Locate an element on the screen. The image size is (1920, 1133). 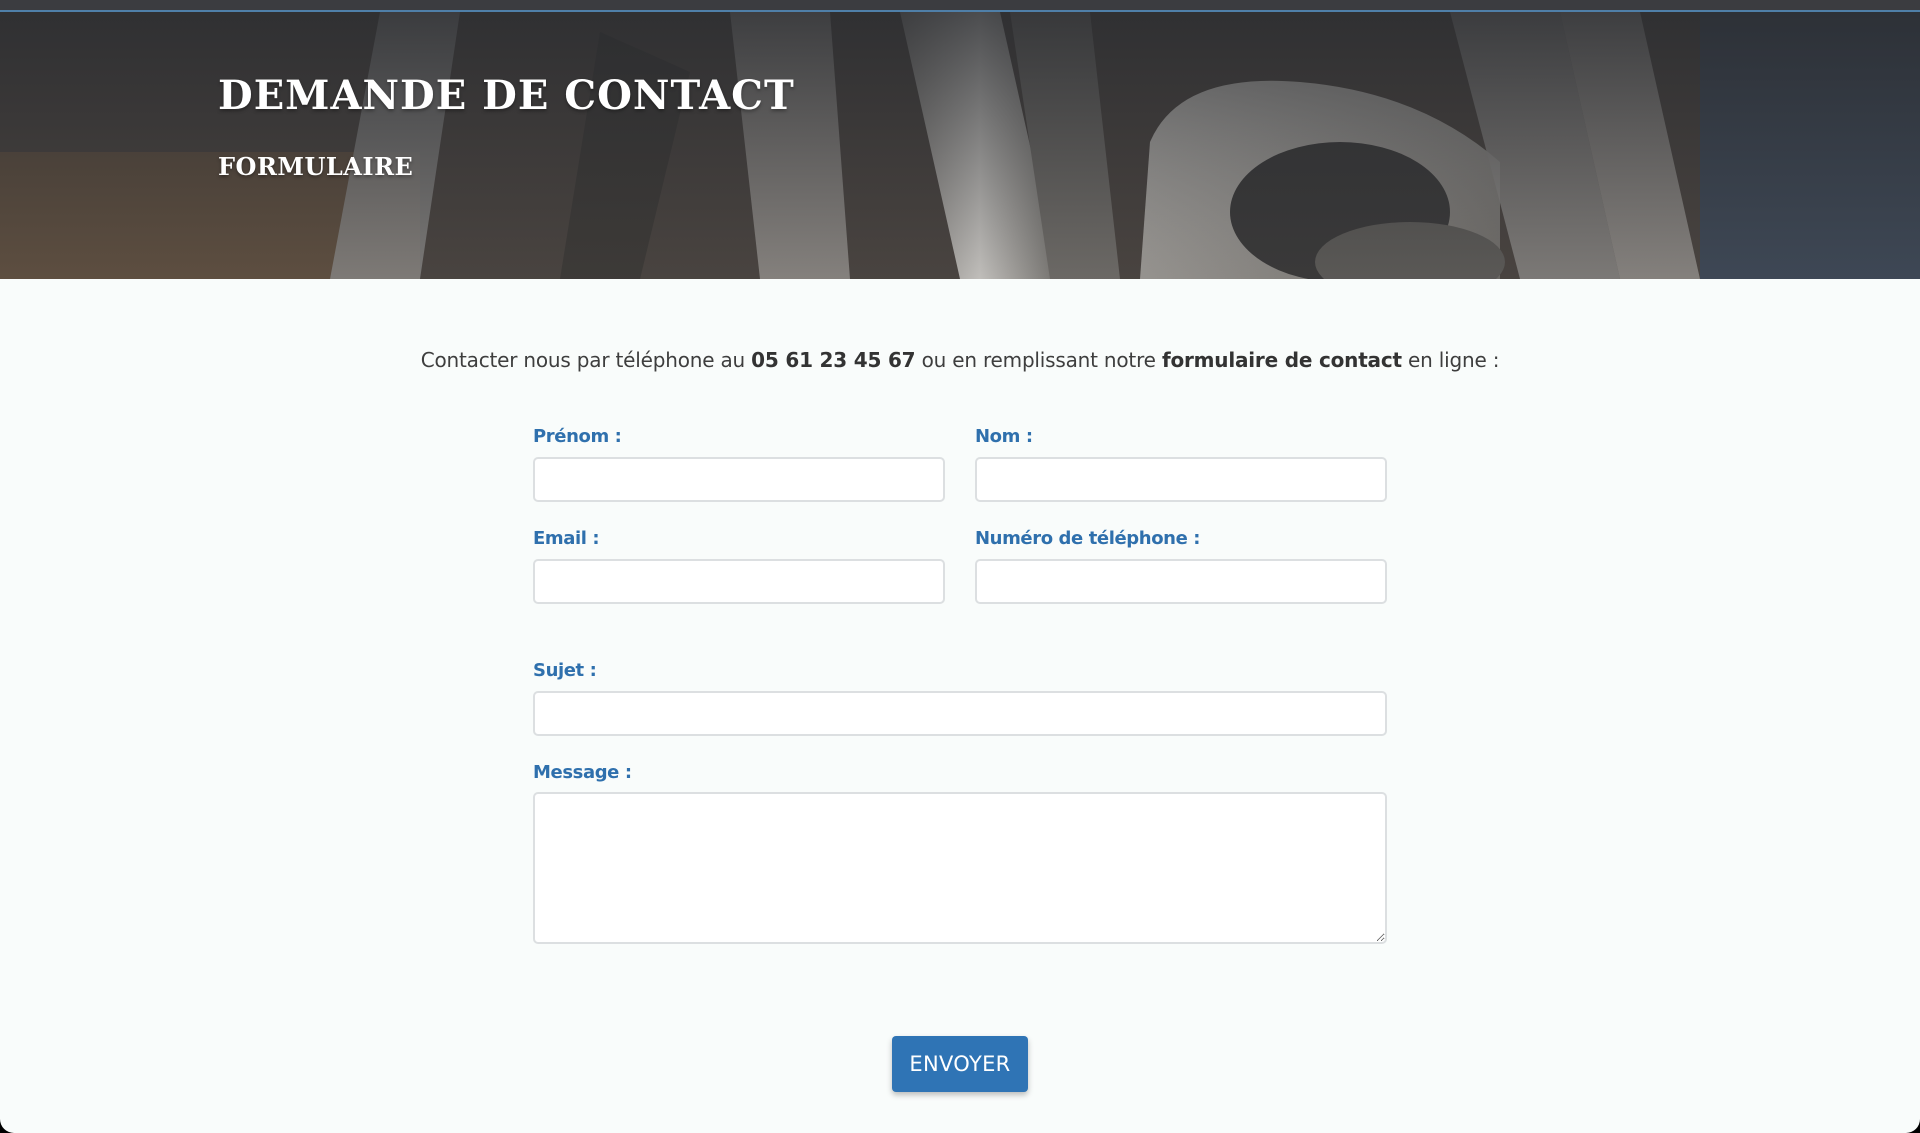
email-input is located at coordinates (739, 581).